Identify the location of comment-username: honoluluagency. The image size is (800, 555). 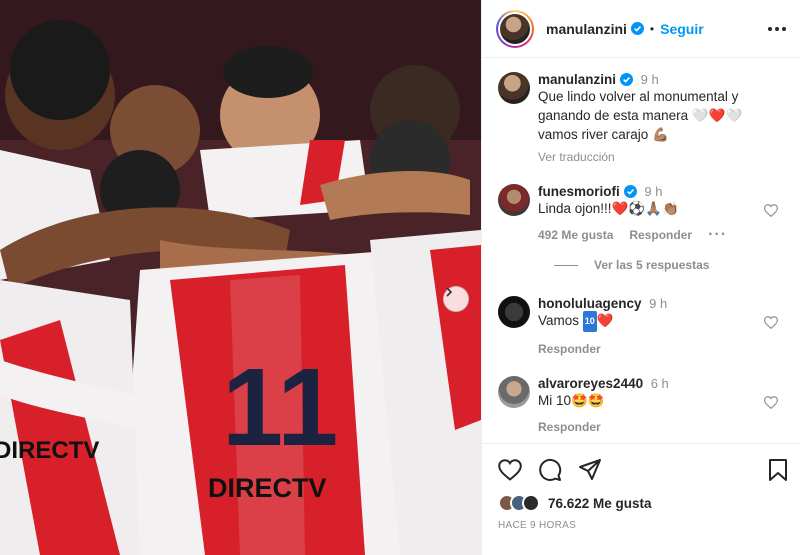
(590, 303).